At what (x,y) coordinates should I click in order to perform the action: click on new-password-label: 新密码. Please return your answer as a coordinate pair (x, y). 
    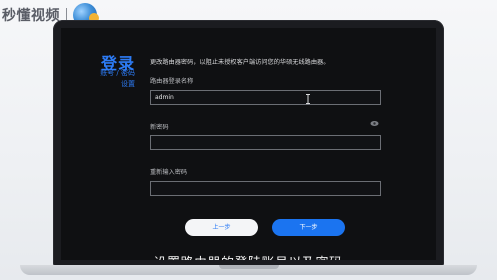
    Looking at the image, I should click on (159, 127).